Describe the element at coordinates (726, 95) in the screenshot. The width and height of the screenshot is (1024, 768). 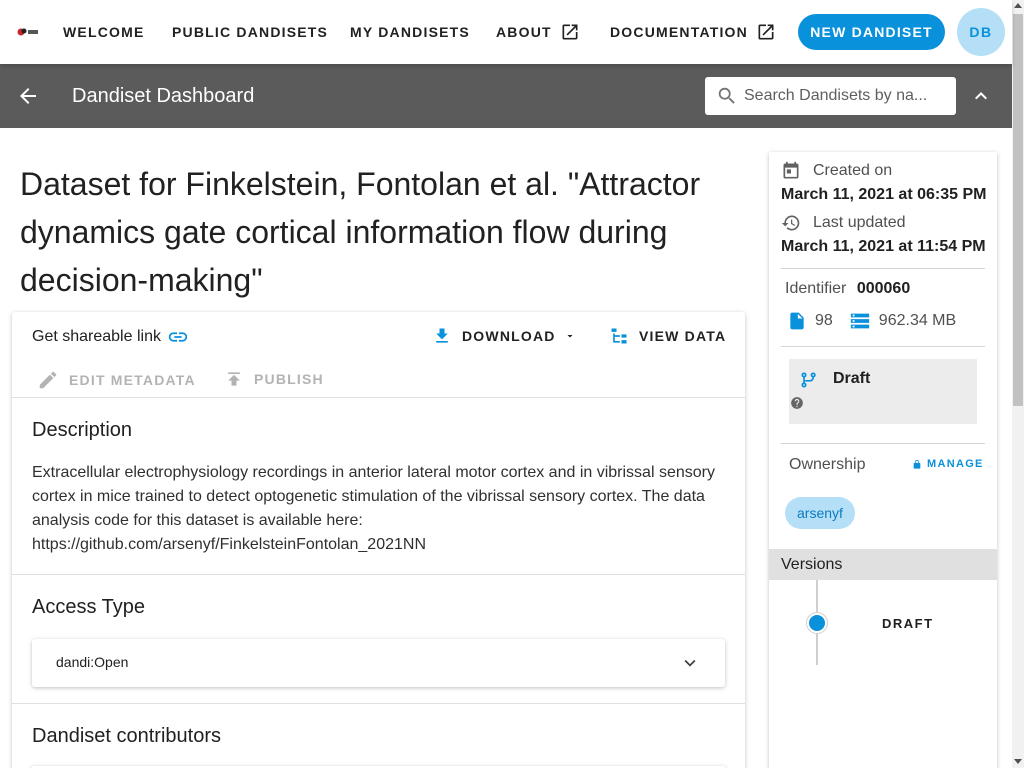
I see `search-icon` at that location.